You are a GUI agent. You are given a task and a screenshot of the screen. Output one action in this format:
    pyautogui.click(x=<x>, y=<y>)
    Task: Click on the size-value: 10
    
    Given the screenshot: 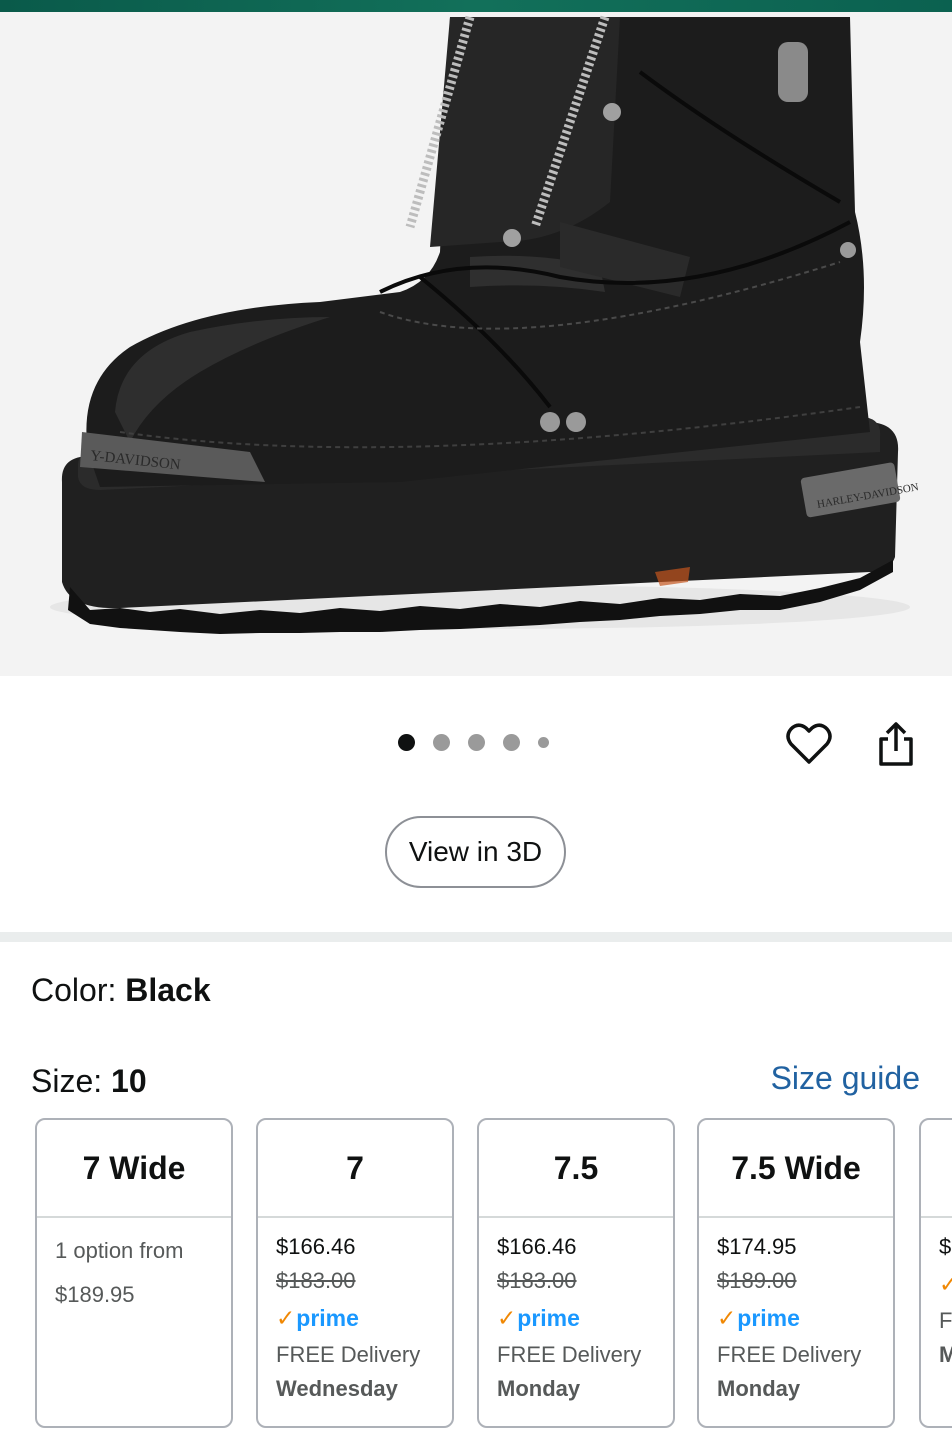 What is the action you would take?
    pyautogui.click(x=129, y=1081)
    